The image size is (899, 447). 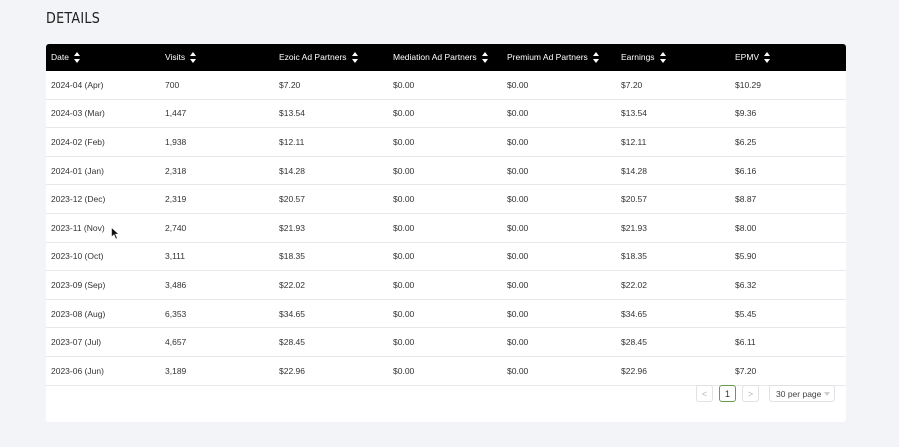 I want to click on table-cell: $6.25, so click(x=788, y=142).